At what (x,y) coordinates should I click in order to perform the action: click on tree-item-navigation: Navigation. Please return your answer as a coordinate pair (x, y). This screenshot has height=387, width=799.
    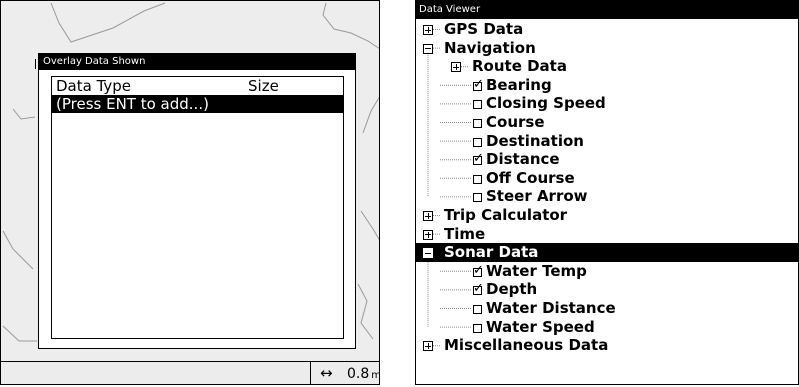
    Looking at the image, I should click on (607, 48).